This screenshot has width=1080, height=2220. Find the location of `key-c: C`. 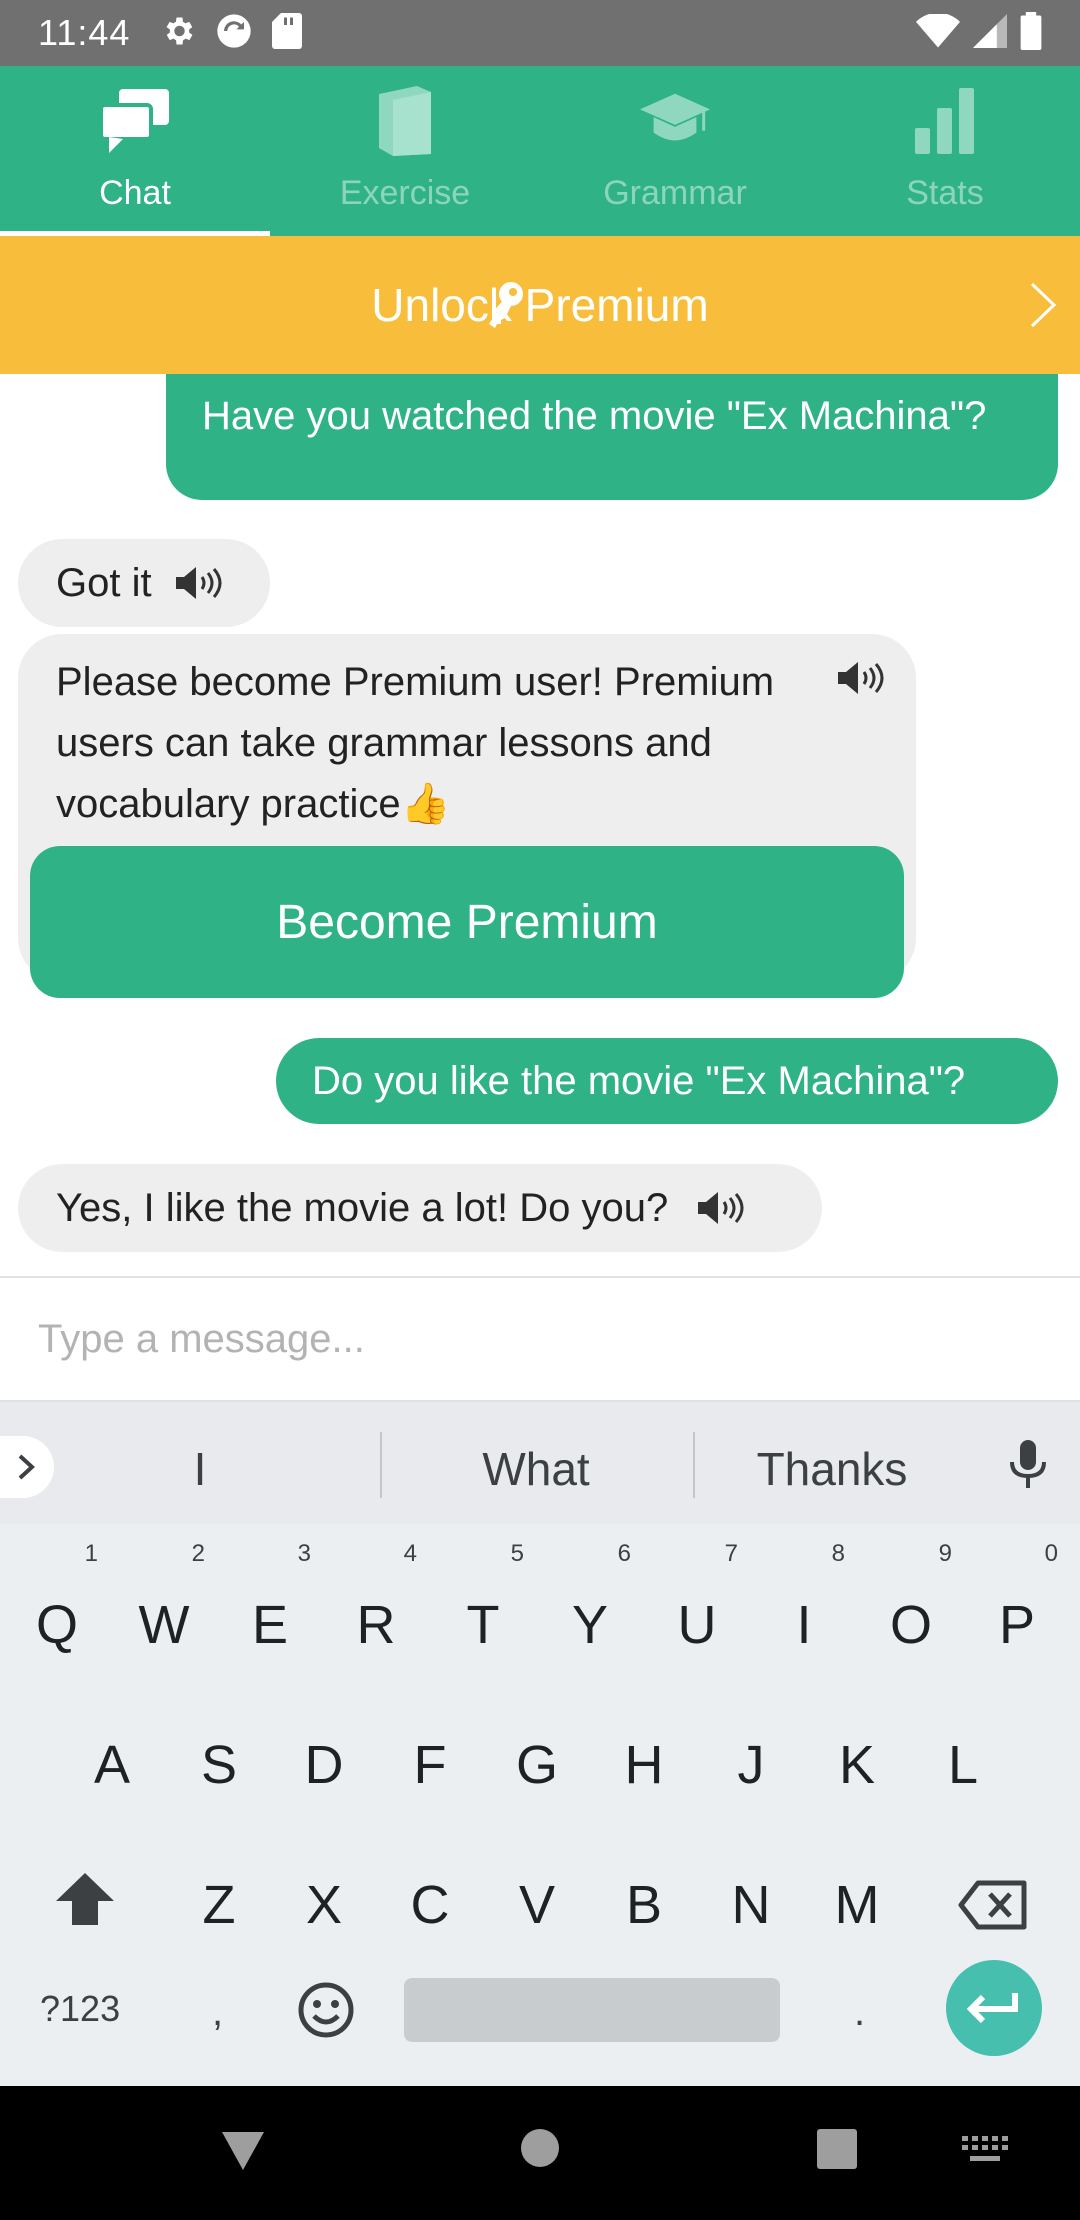

key-c: C is located at coordinates (430, 1905).